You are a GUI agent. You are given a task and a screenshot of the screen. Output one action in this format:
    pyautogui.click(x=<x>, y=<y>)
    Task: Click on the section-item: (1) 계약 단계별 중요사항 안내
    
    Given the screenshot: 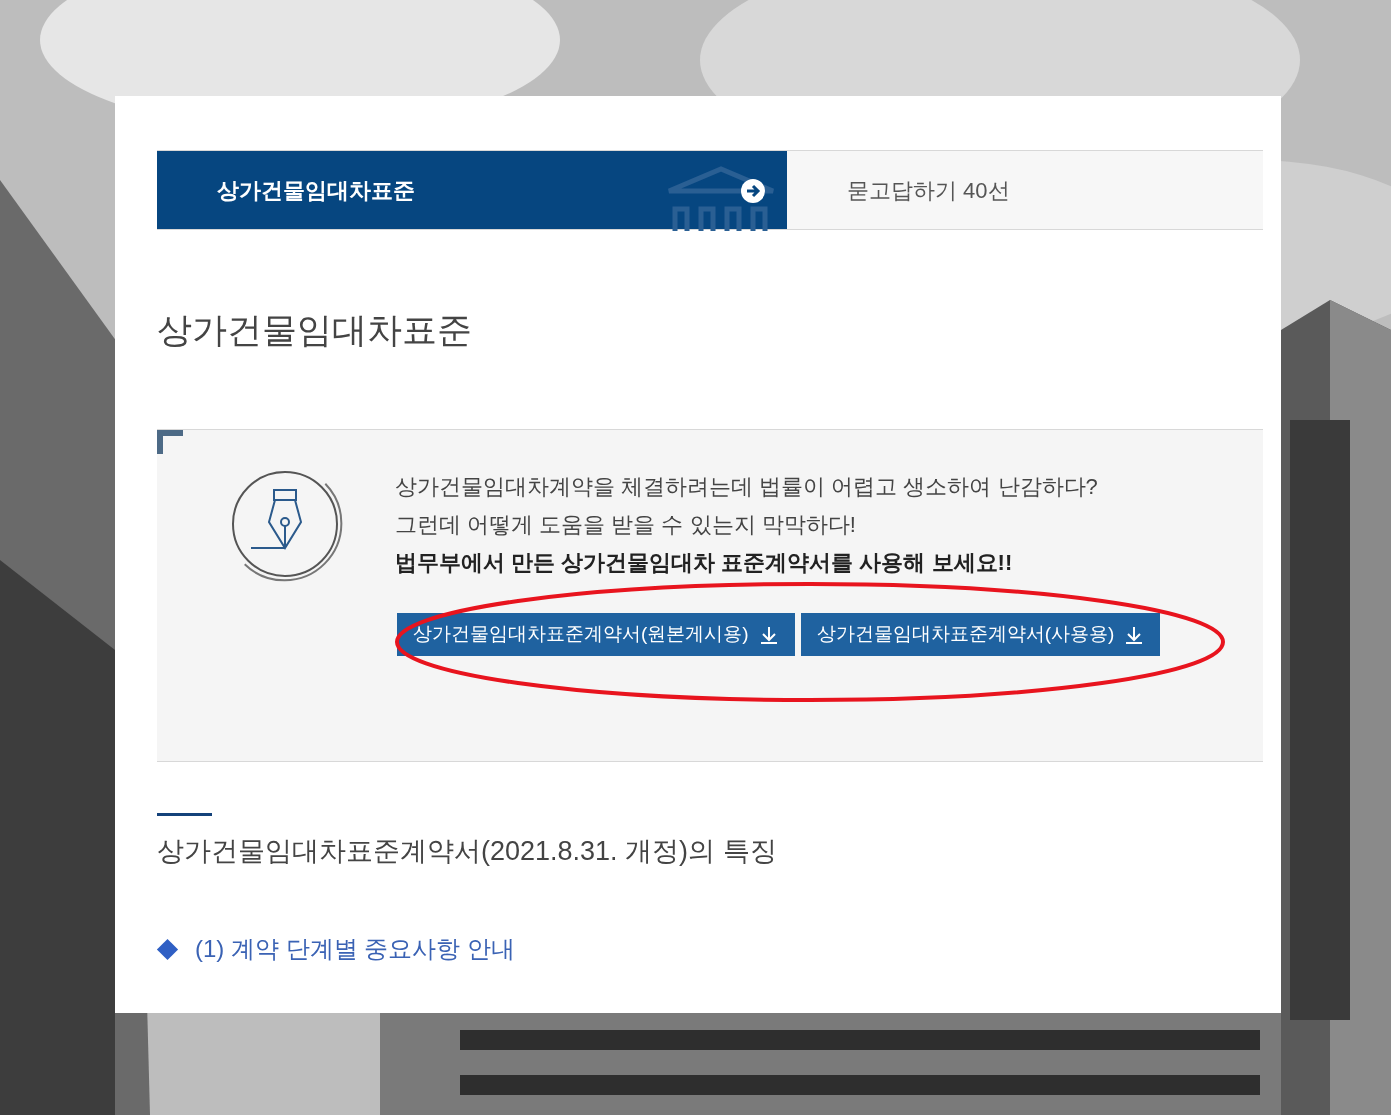 What is the action you would take?
    pyautogui.click(x=355, y=949)
    